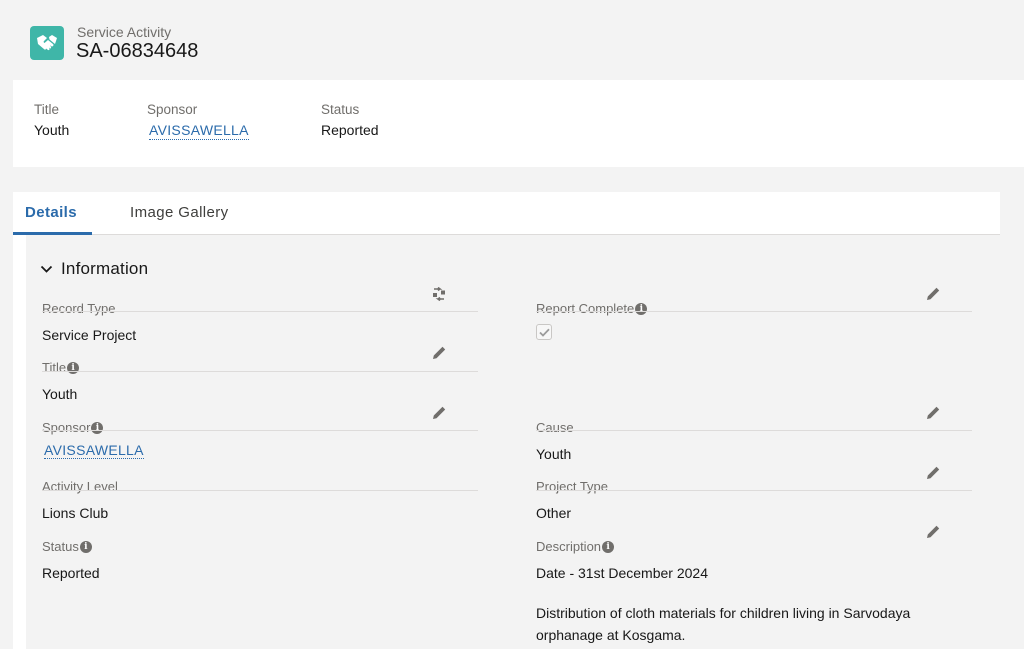 The image size is (1024, 649). Describe the element at coordinates (46, 269) in the screenshot. I see `chevron-down-icon` at that location.